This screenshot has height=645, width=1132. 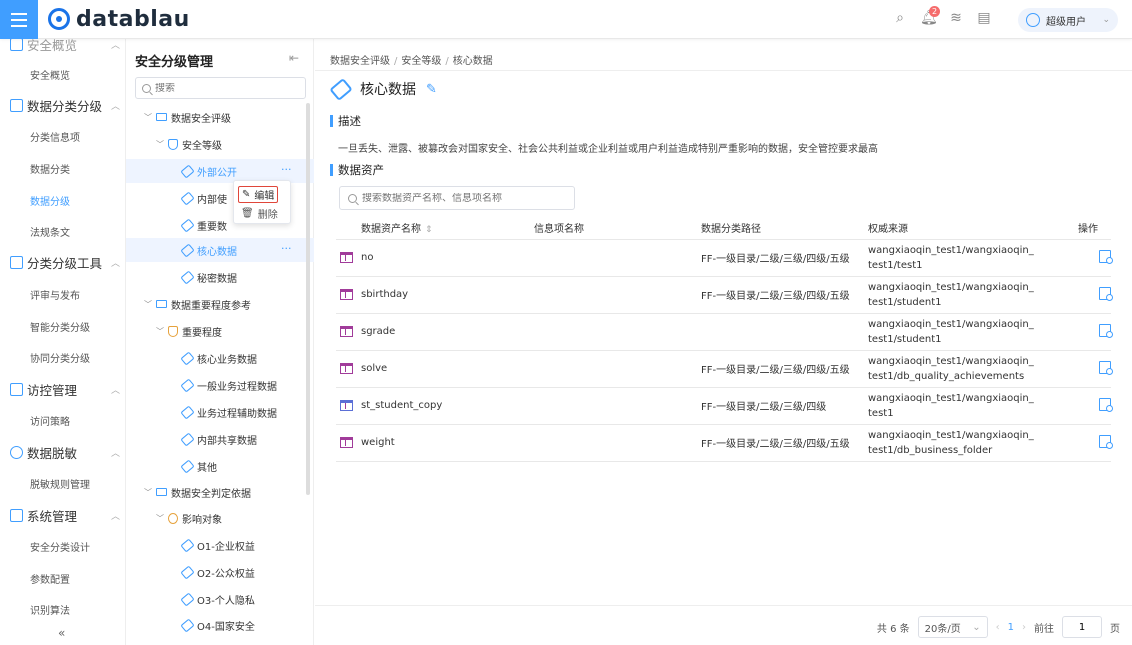 I want to click on sidebar-collapse-button: «, so click(x=61, y=633).